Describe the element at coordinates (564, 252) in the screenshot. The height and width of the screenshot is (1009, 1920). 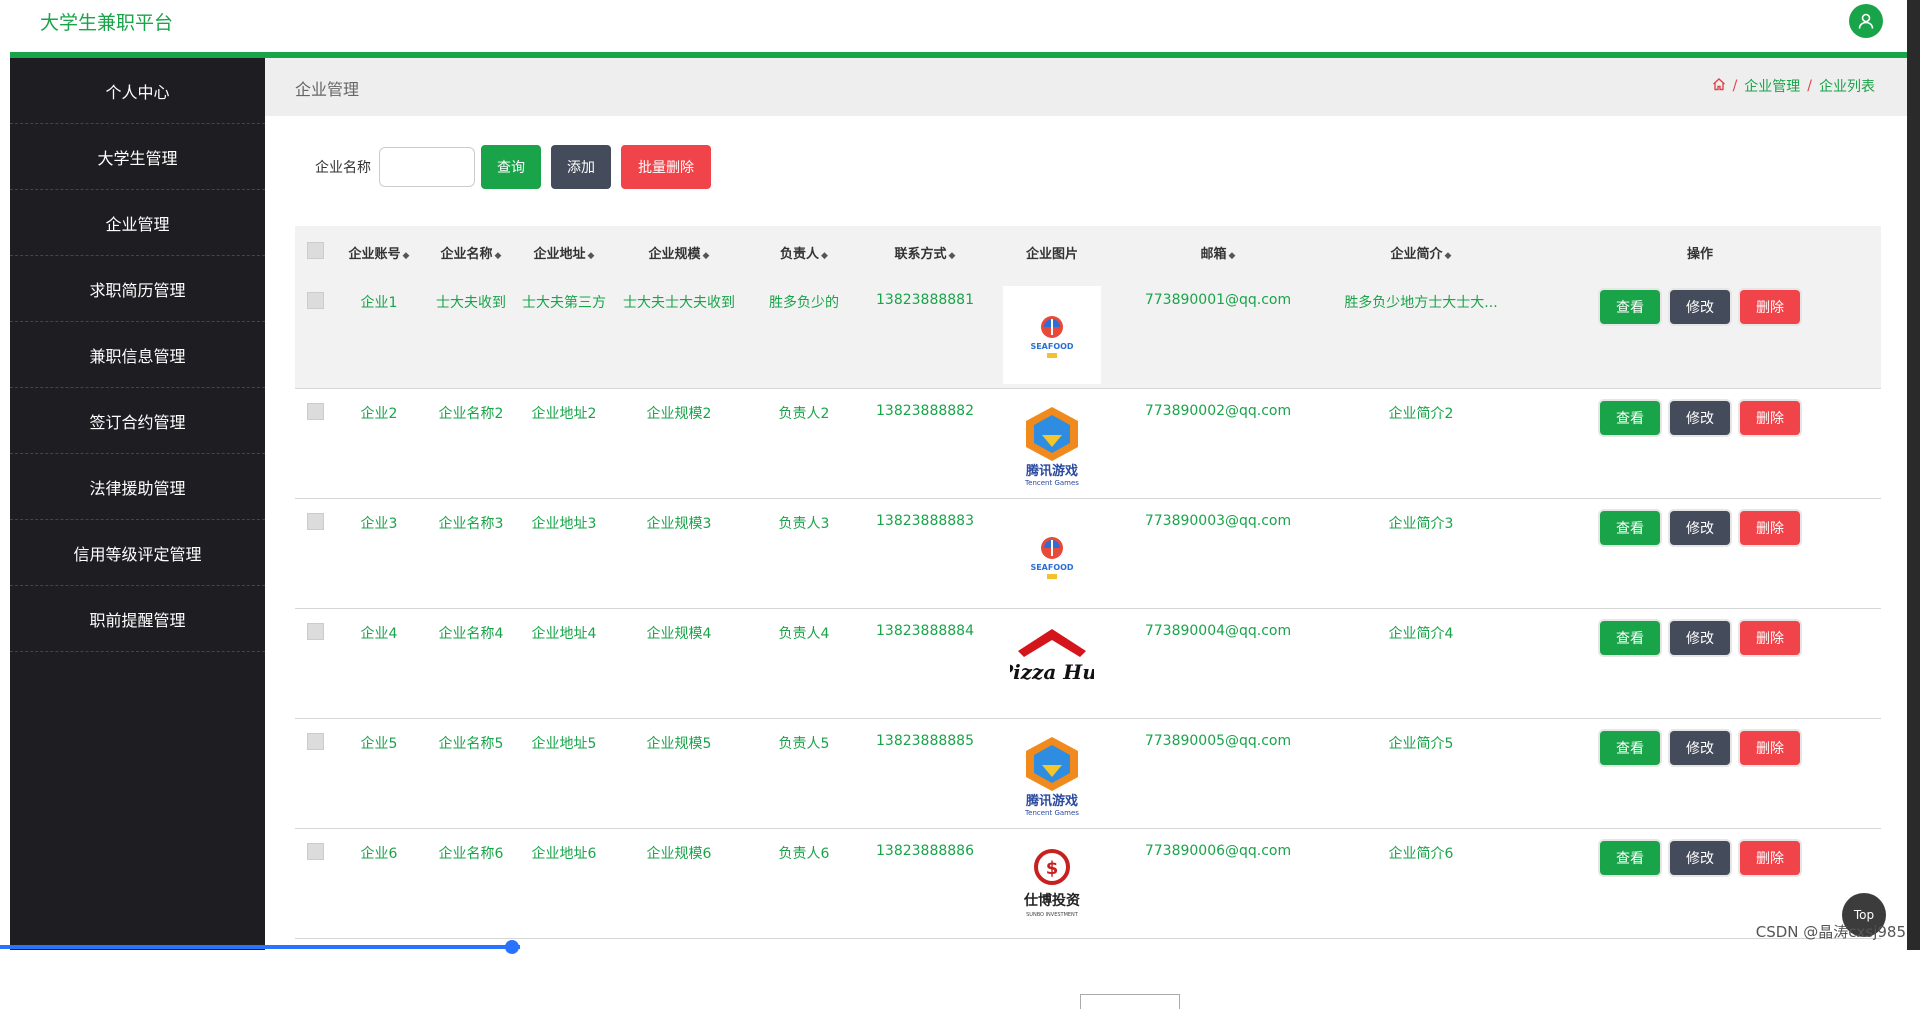
I see `column-header: 企业地址 ◆` at that location.